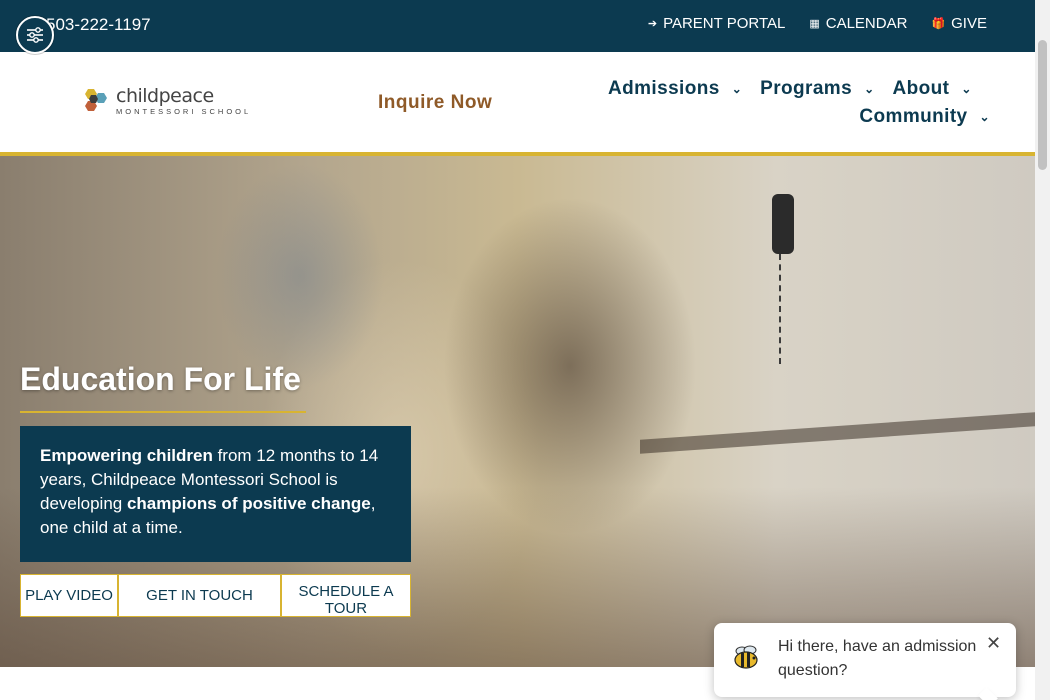 This screenshot has width=1050, height=700. I want to click on sliders-icon, so click(35, 35).